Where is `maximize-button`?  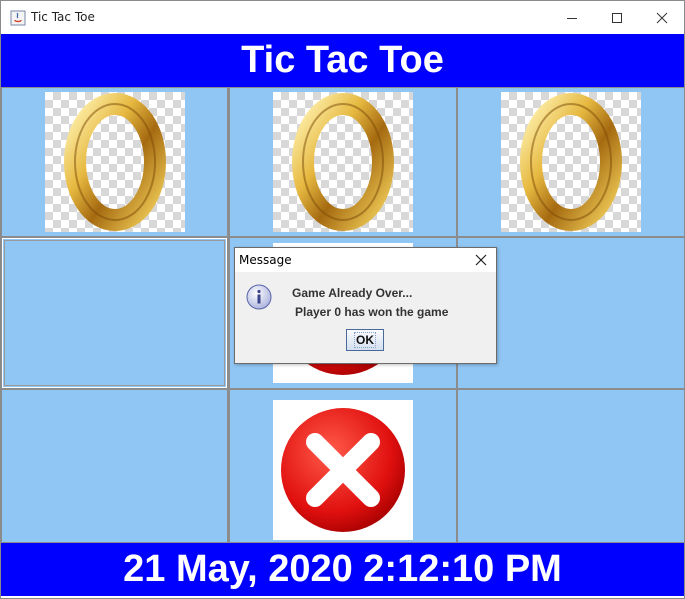 maximize-button is located at coordinates (617, 17).